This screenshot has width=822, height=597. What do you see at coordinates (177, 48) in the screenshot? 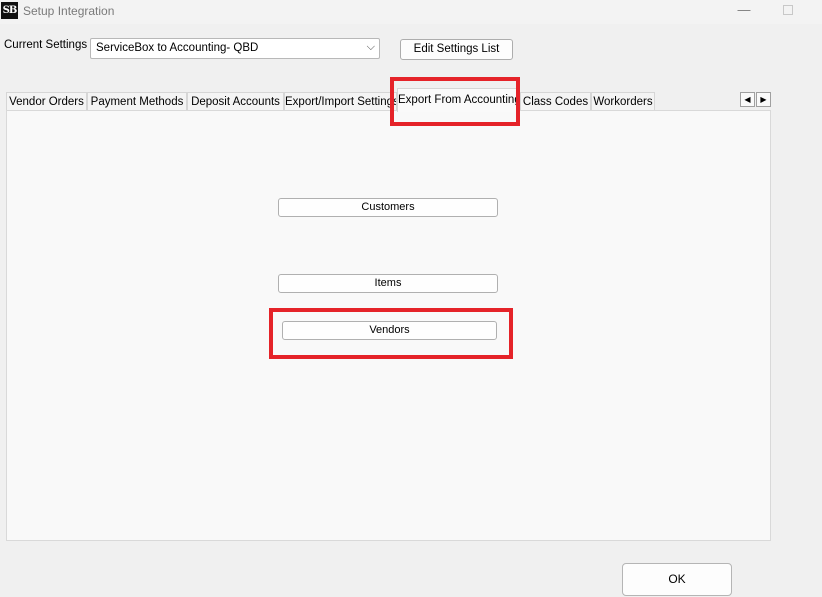
I see `current-settings-value: ServiceBox to Accounting- QBD` at bounding box center [177, 48].